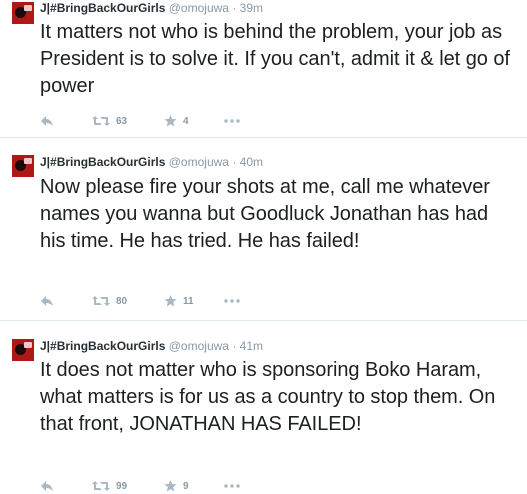 This screenshot has height=494, width=527. I want to click on favorite-button: 4, so click(176, 121).